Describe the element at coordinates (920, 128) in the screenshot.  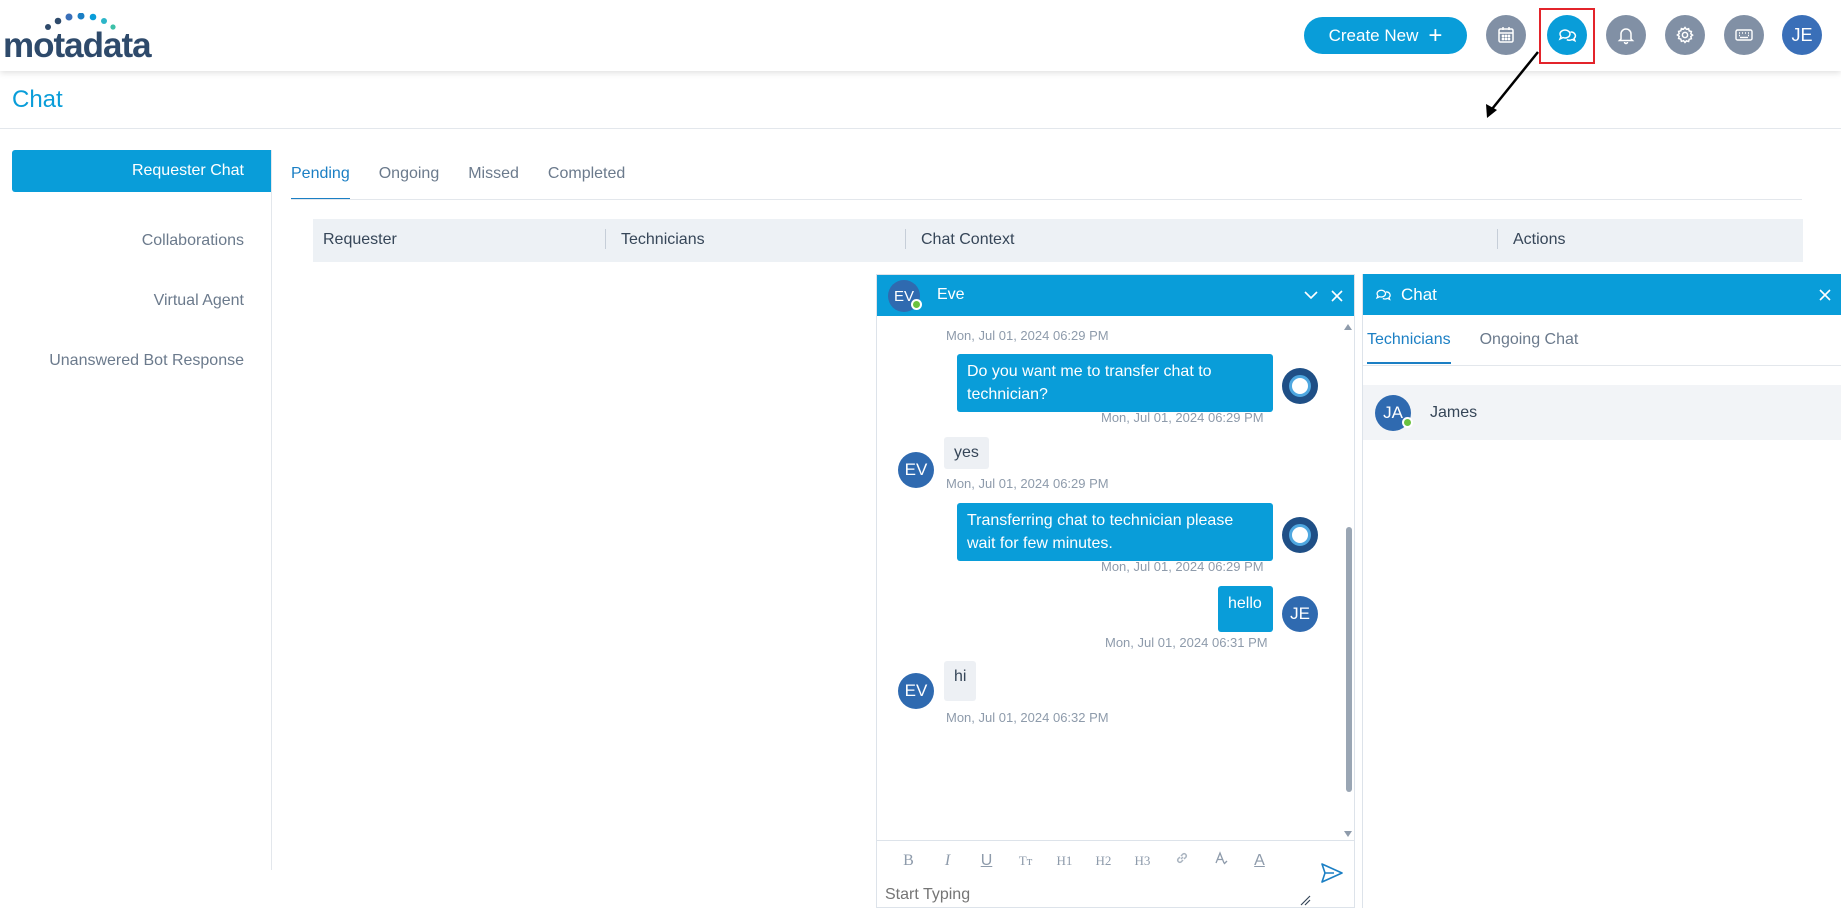
I see `divider` at that location.